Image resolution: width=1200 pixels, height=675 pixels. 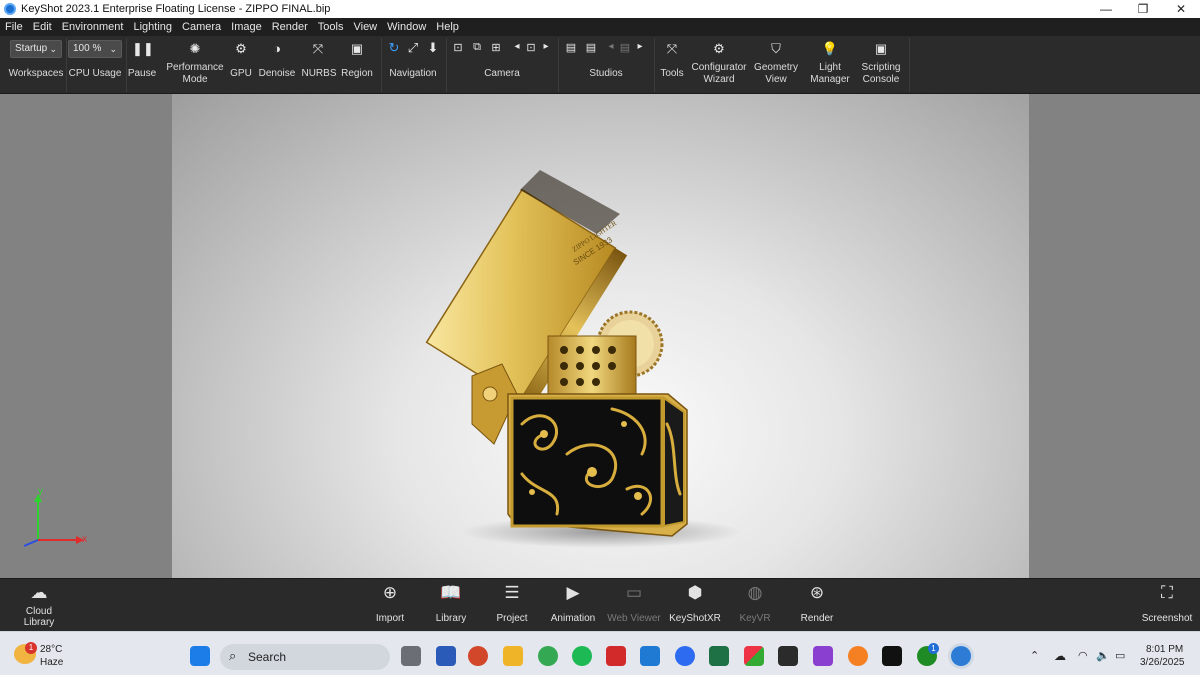 I want to click on keyshot-taskbar-icon, so click(x=961, y=656).